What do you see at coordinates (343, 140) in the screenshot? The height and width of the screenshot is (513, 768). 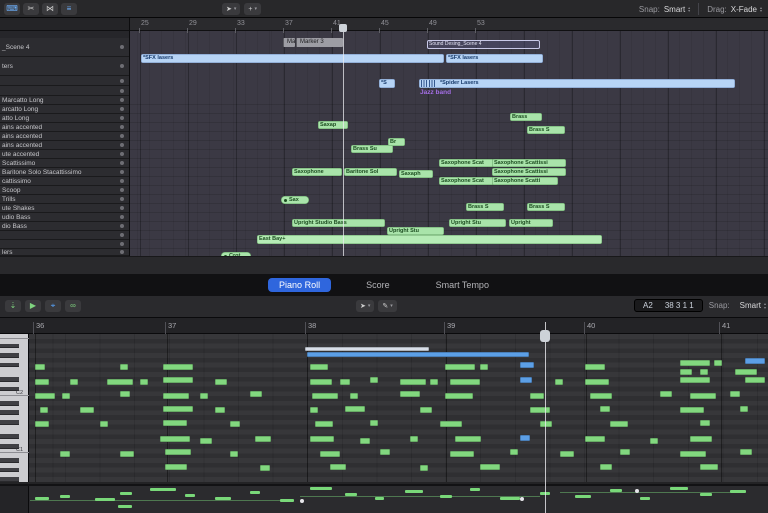 I see `arrange-playhead` at bounding box center [343, 140].